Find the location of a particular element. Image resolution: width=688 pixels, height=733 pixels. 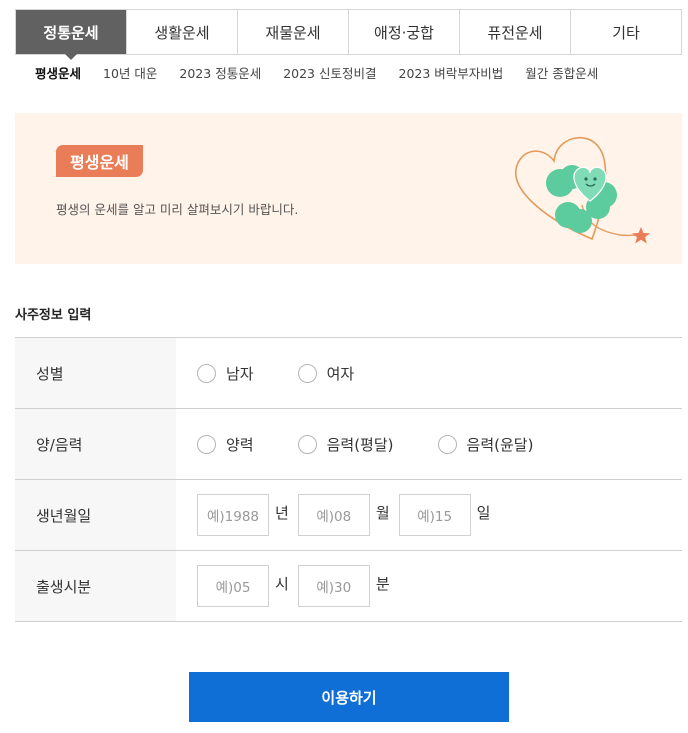

tab-life-fortune: 생활운세 is located at coordinates (181, 32).